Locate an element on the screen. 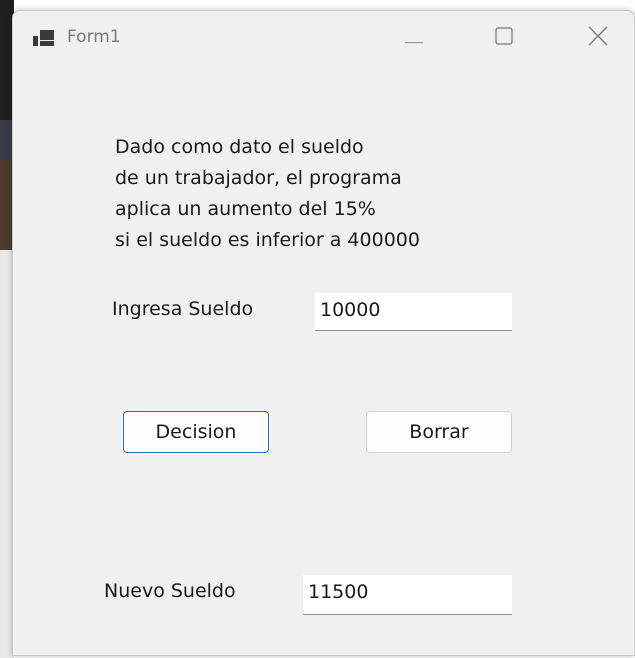  borrar-button: Borrar is located at coordinates (439, 432).